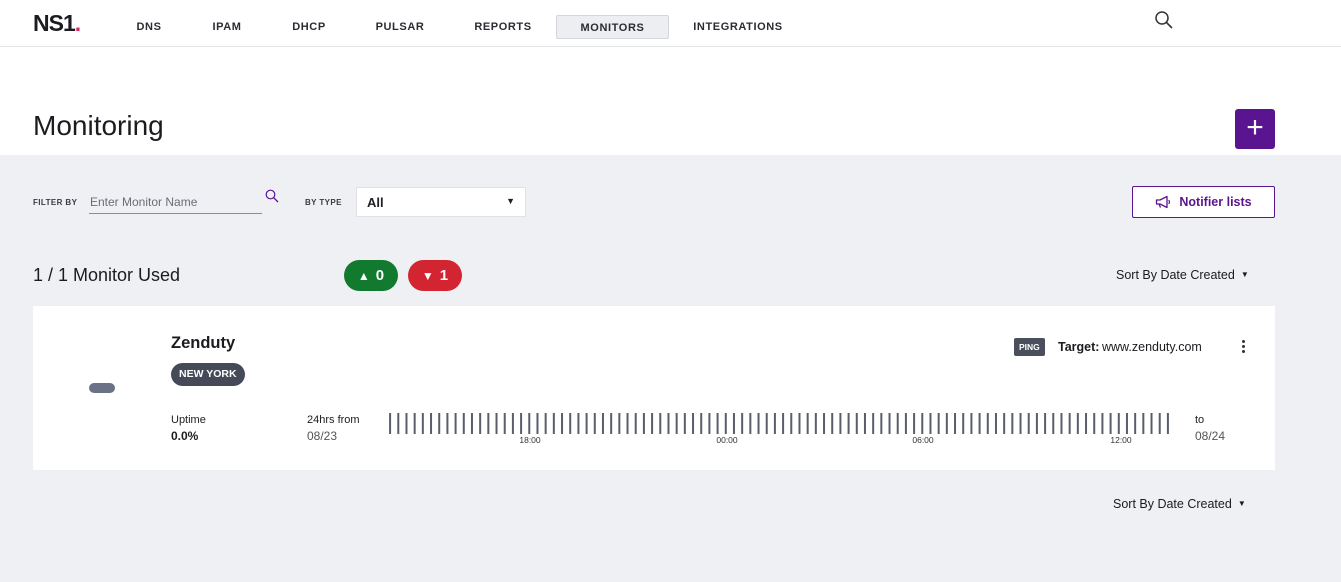 Image resolution: width=1341 pixels, height=582 pixels. I want to click on nav-tab-integrations: INTEGRATIONS, so click(738, 27).